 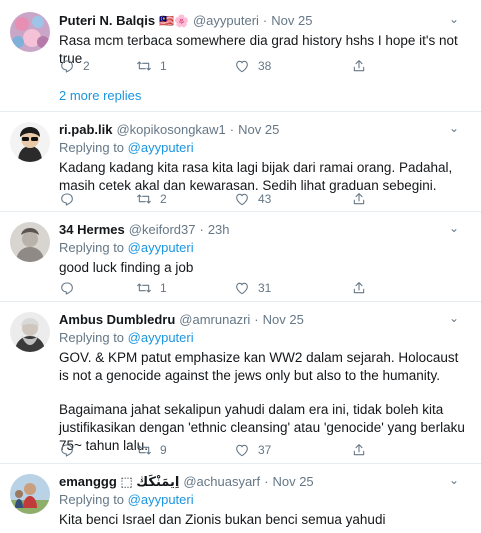 What do you see at coordinates (265, 450) in the screenshot?
I see `like-count: 37` at bounding box center [265, 450].